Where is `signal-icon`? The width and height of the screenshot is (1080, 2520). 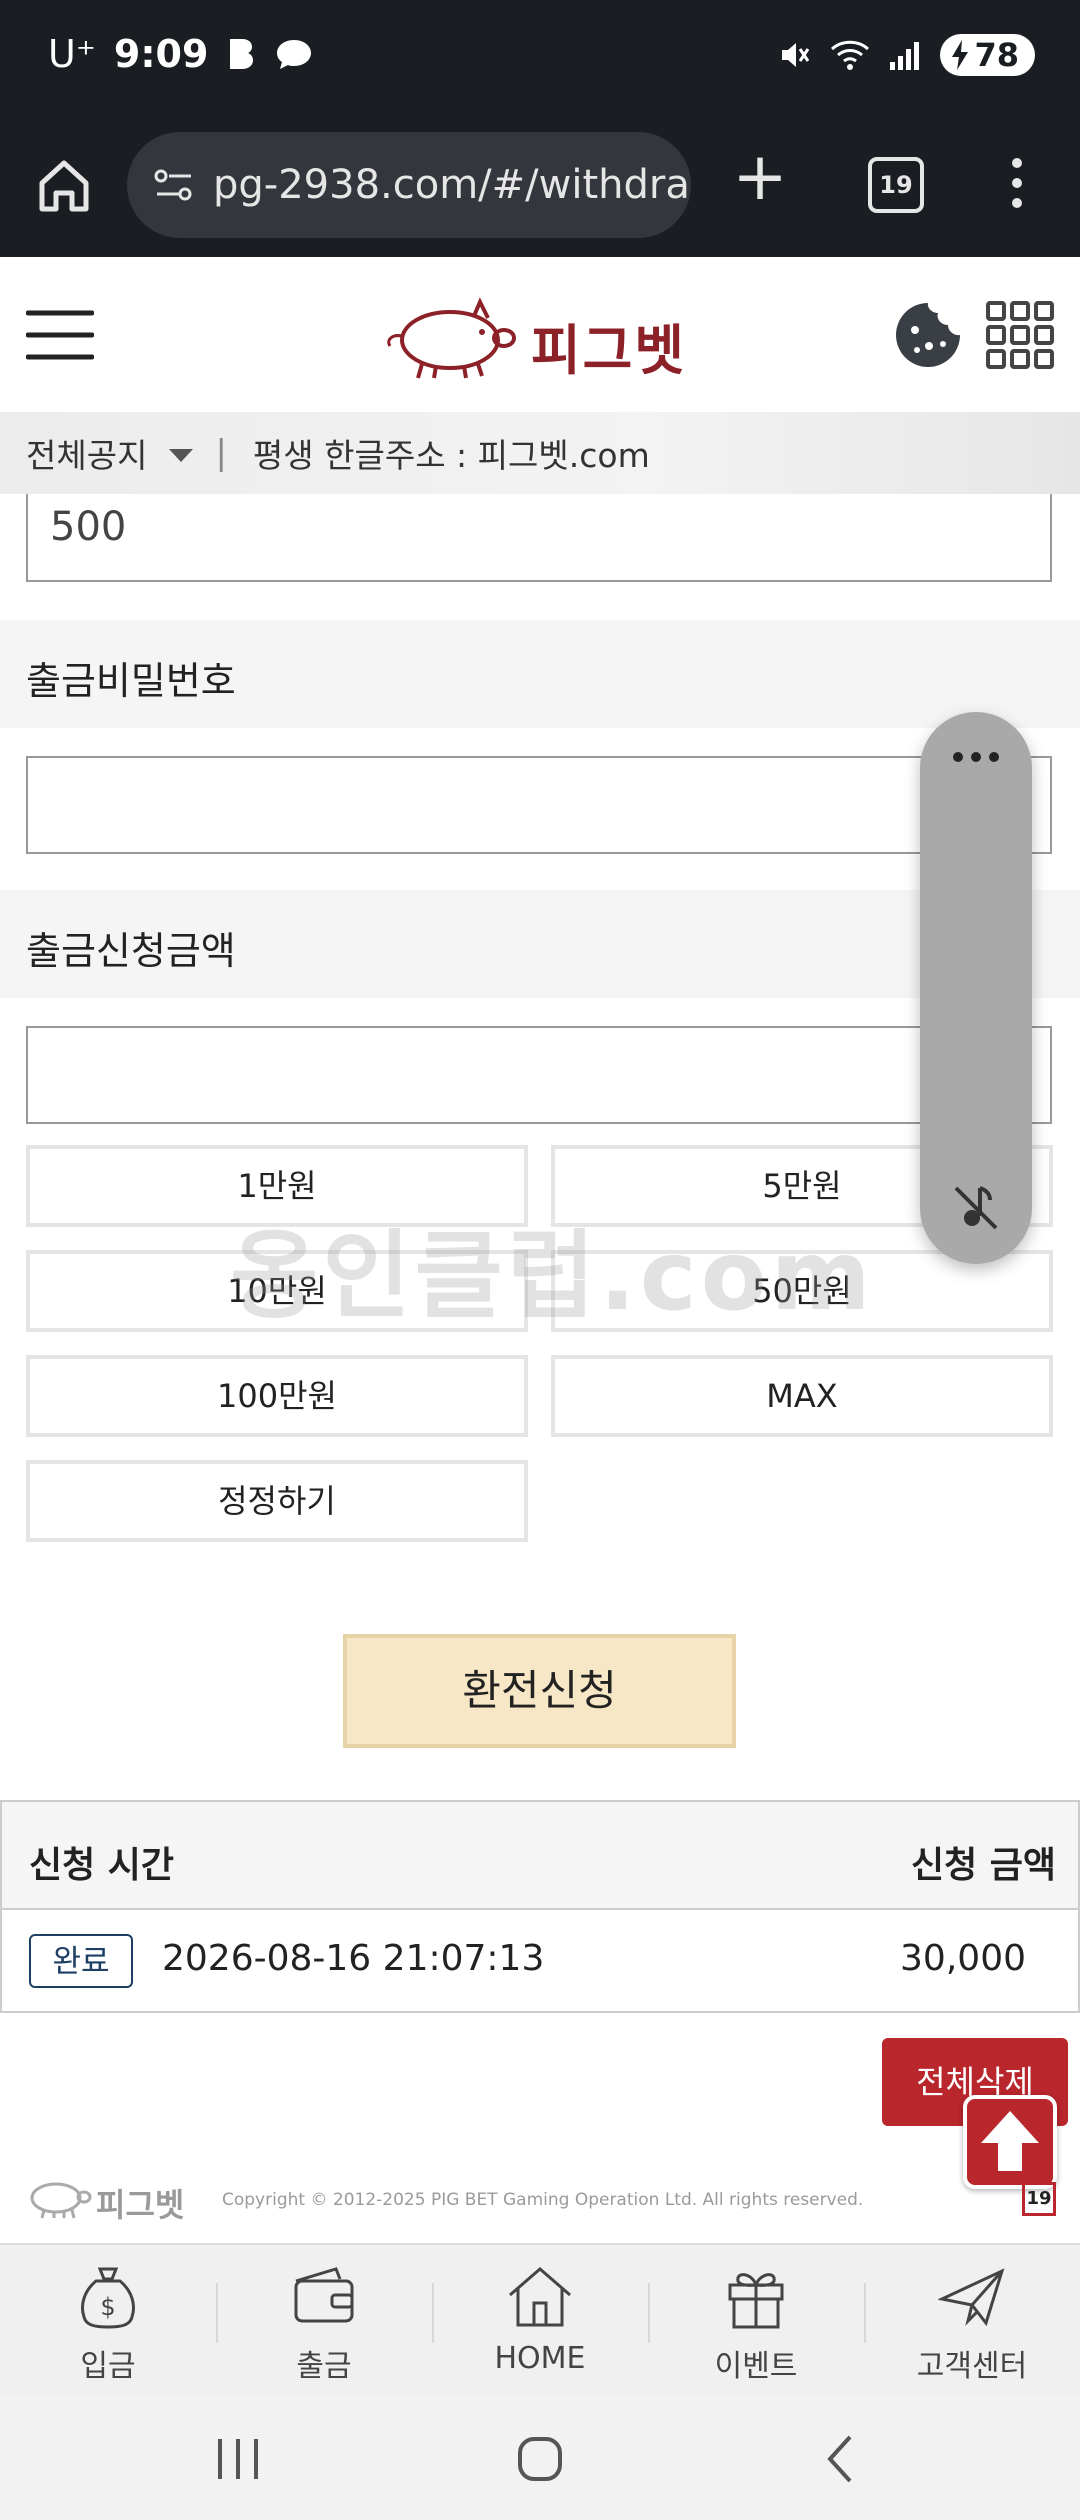
signal-icon is located at coordinates (905, 56).